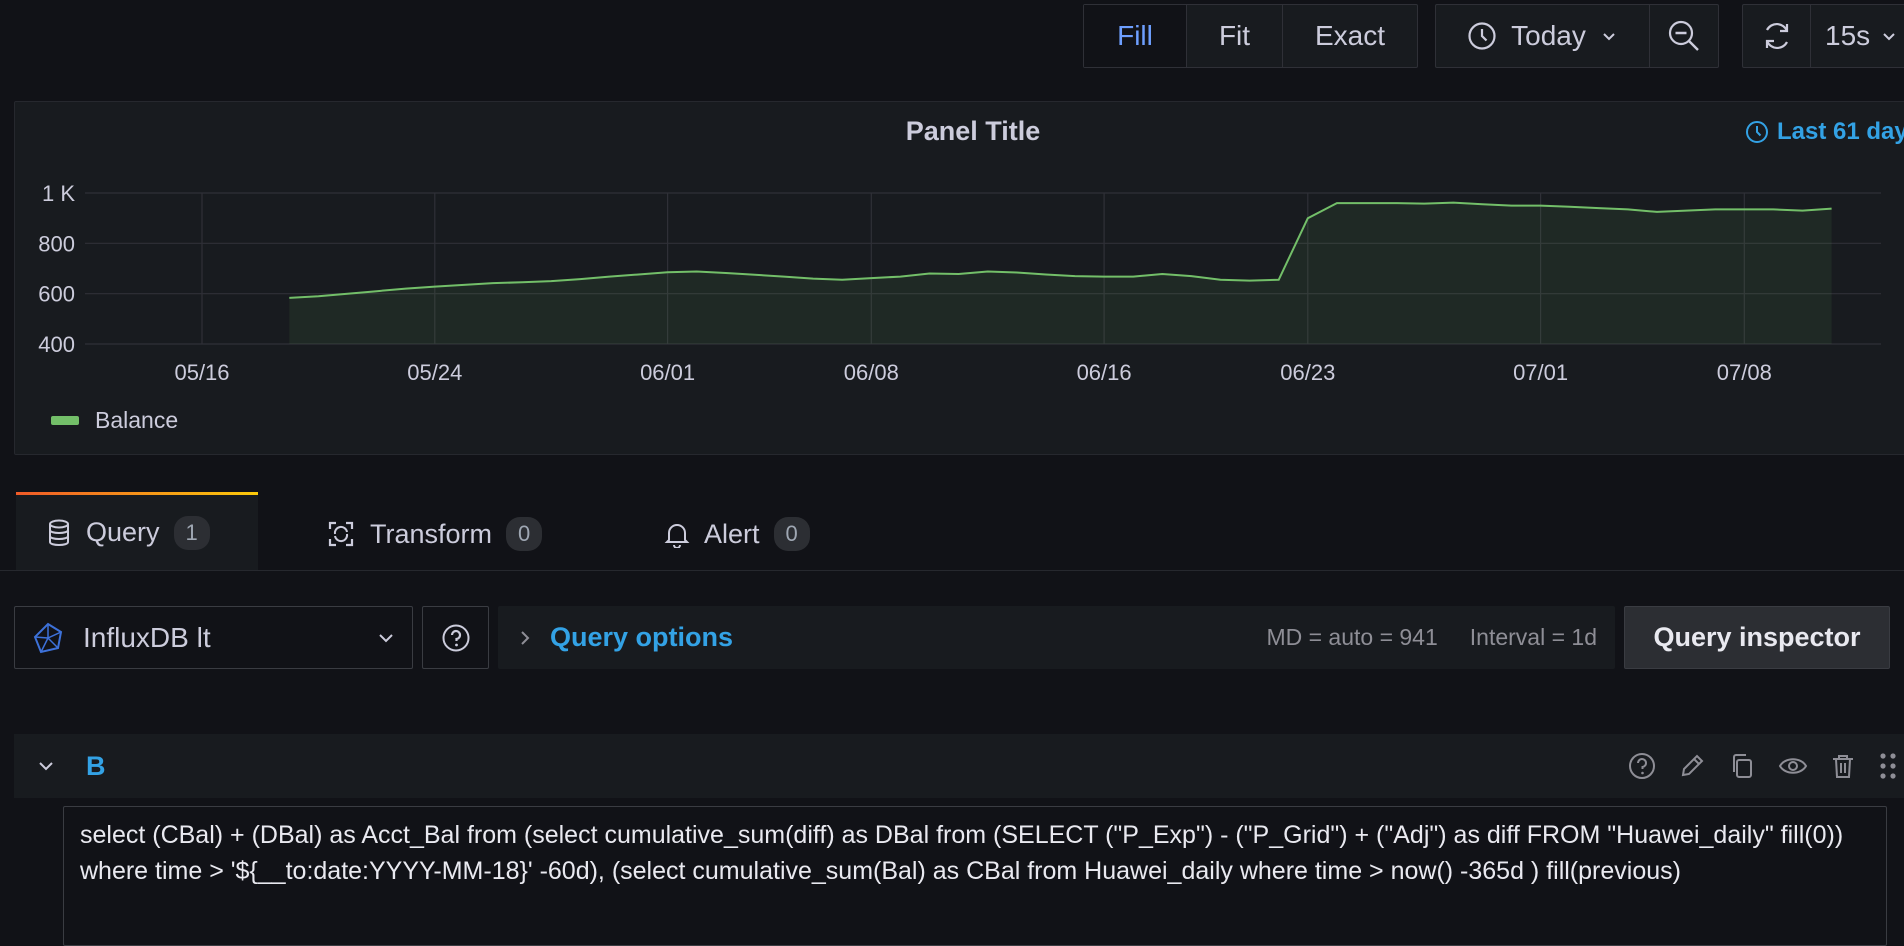  What do you see at coordinates (191, 532) in the screenshot?
I see `tab-query-count: 1` at bounding box center [191, 532].